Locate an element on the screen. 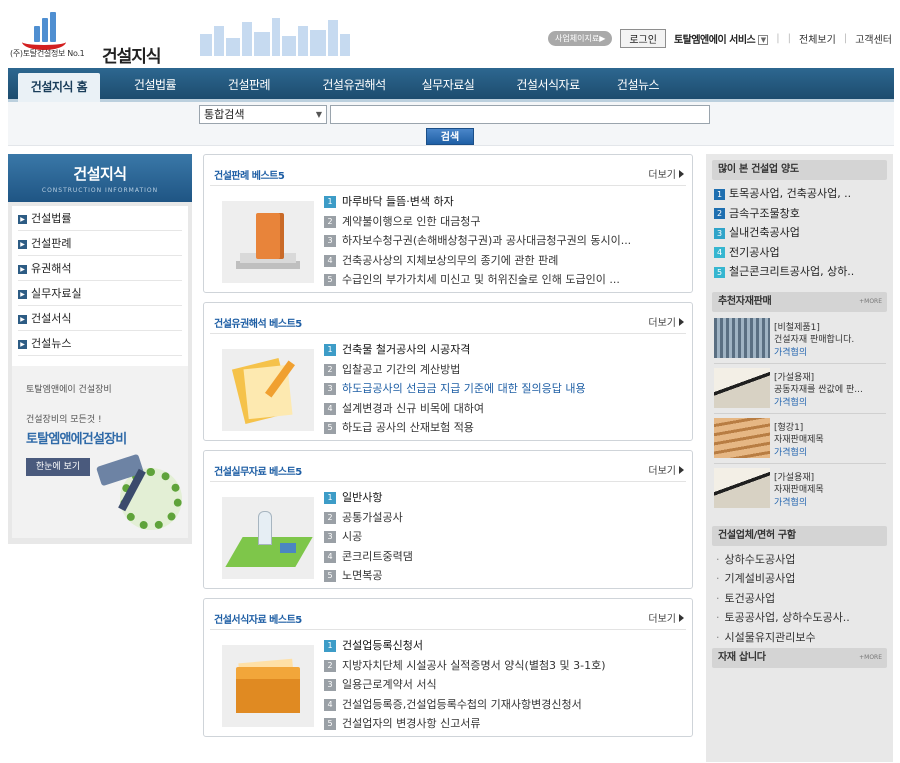 This screenshot has width=900, height=763. list-item: 상하수도공사업 is located at coordinates (802, 559).